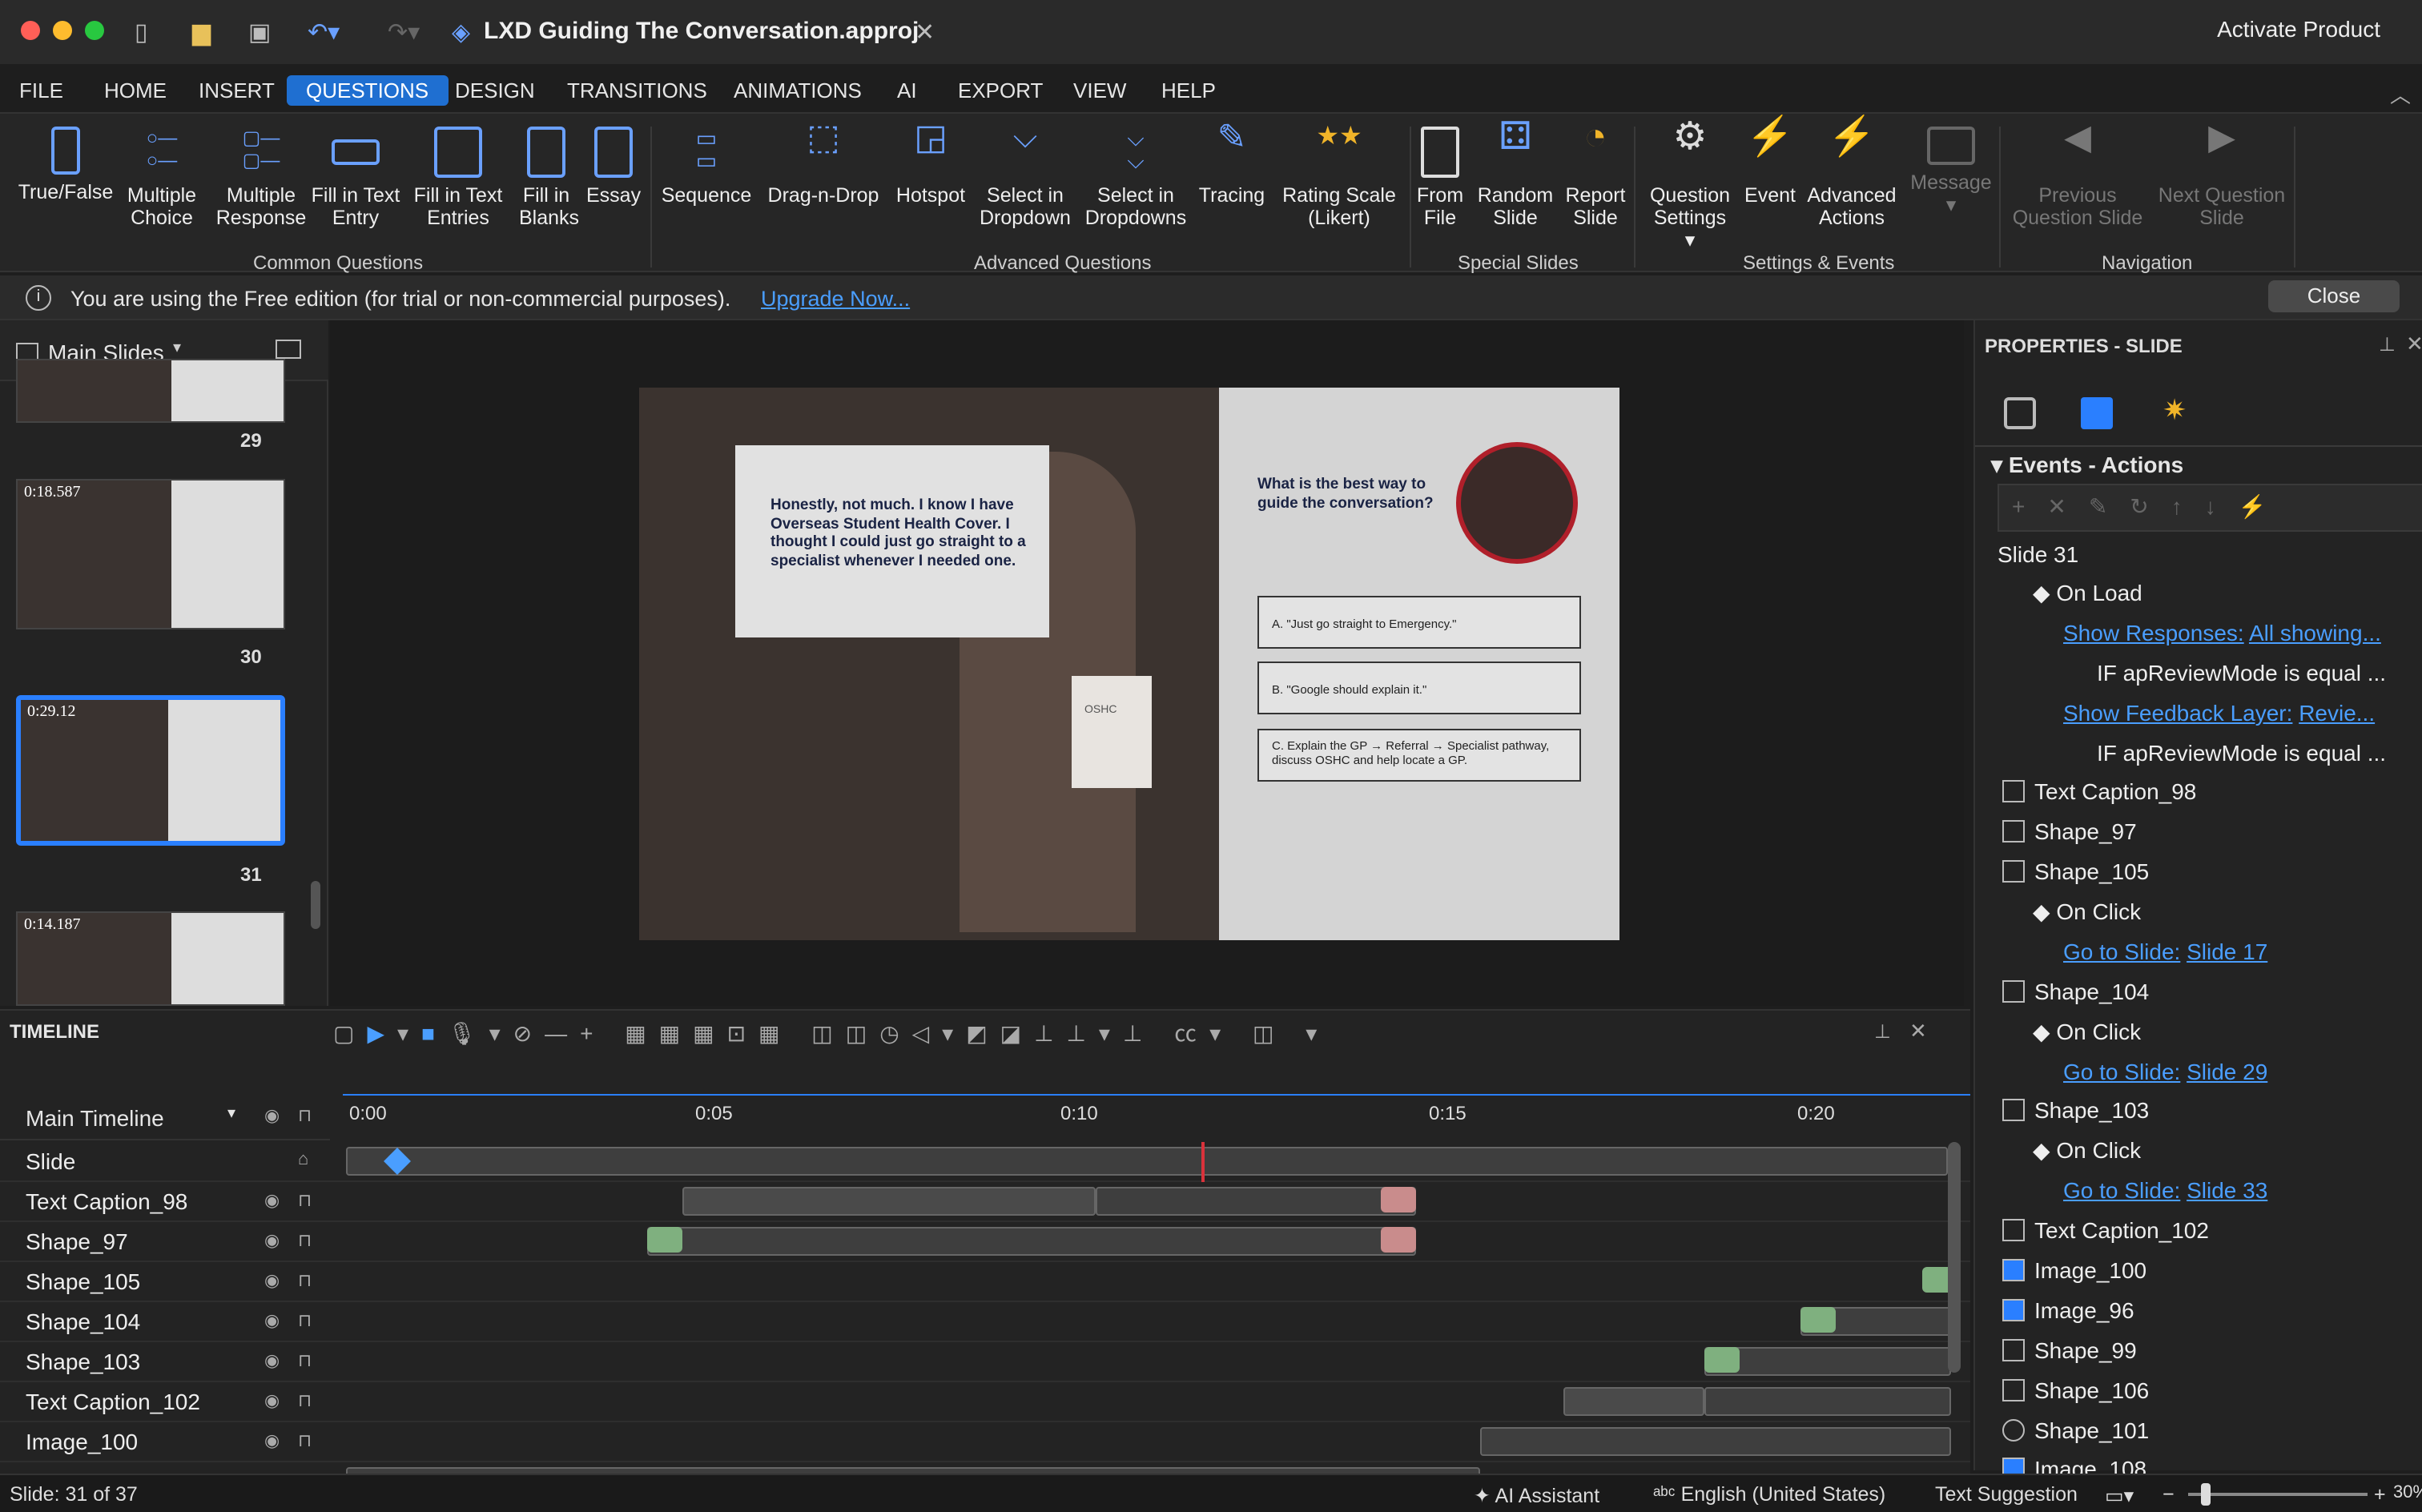 Image resolution: width=2422 pixels, height=1512 pixels. Describe the element at coordinates (907, 90) in the screenshot. I see `menu-ai: AI` at that location.